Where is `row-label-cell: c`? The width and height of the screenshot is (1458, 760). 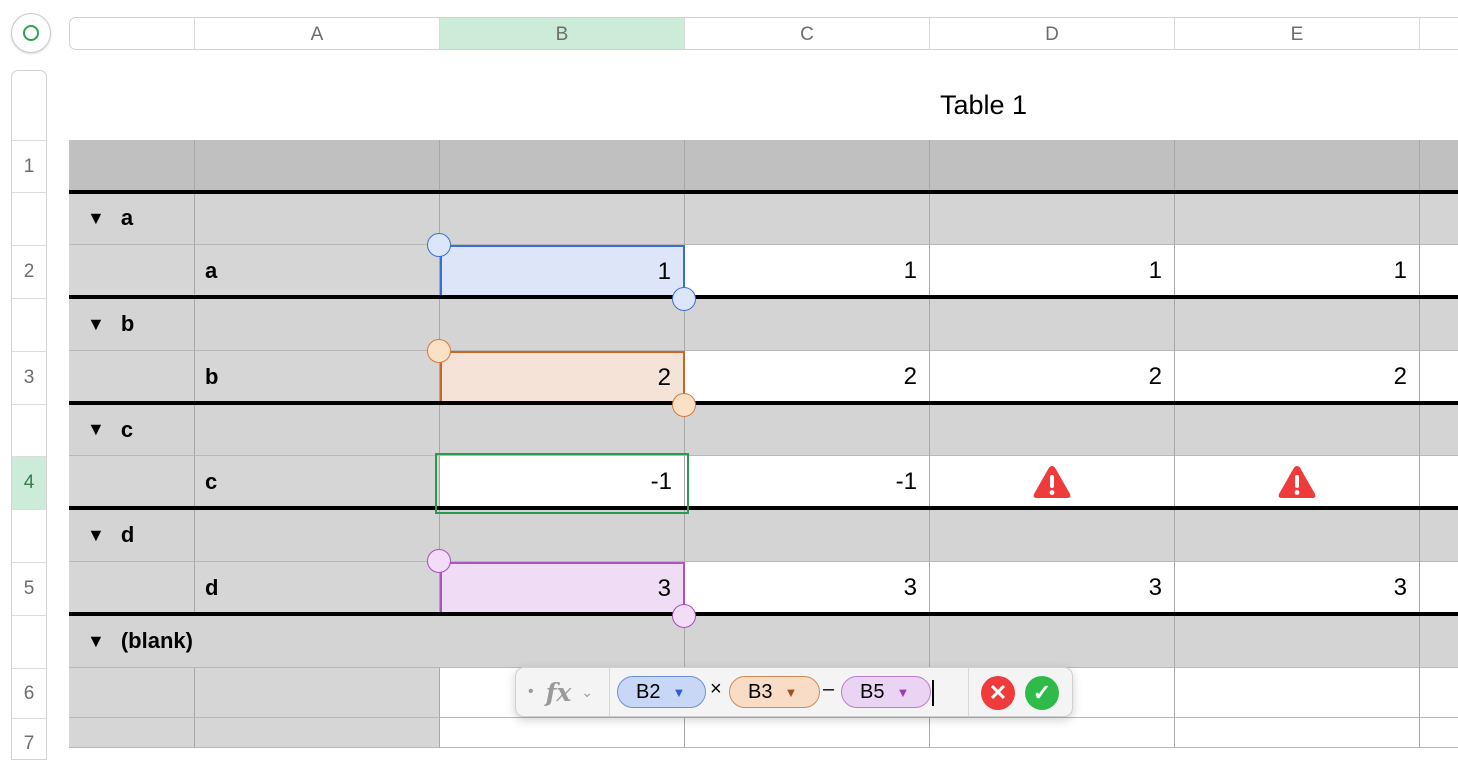 row-label-cell: c is located at coordinates (317, 482).